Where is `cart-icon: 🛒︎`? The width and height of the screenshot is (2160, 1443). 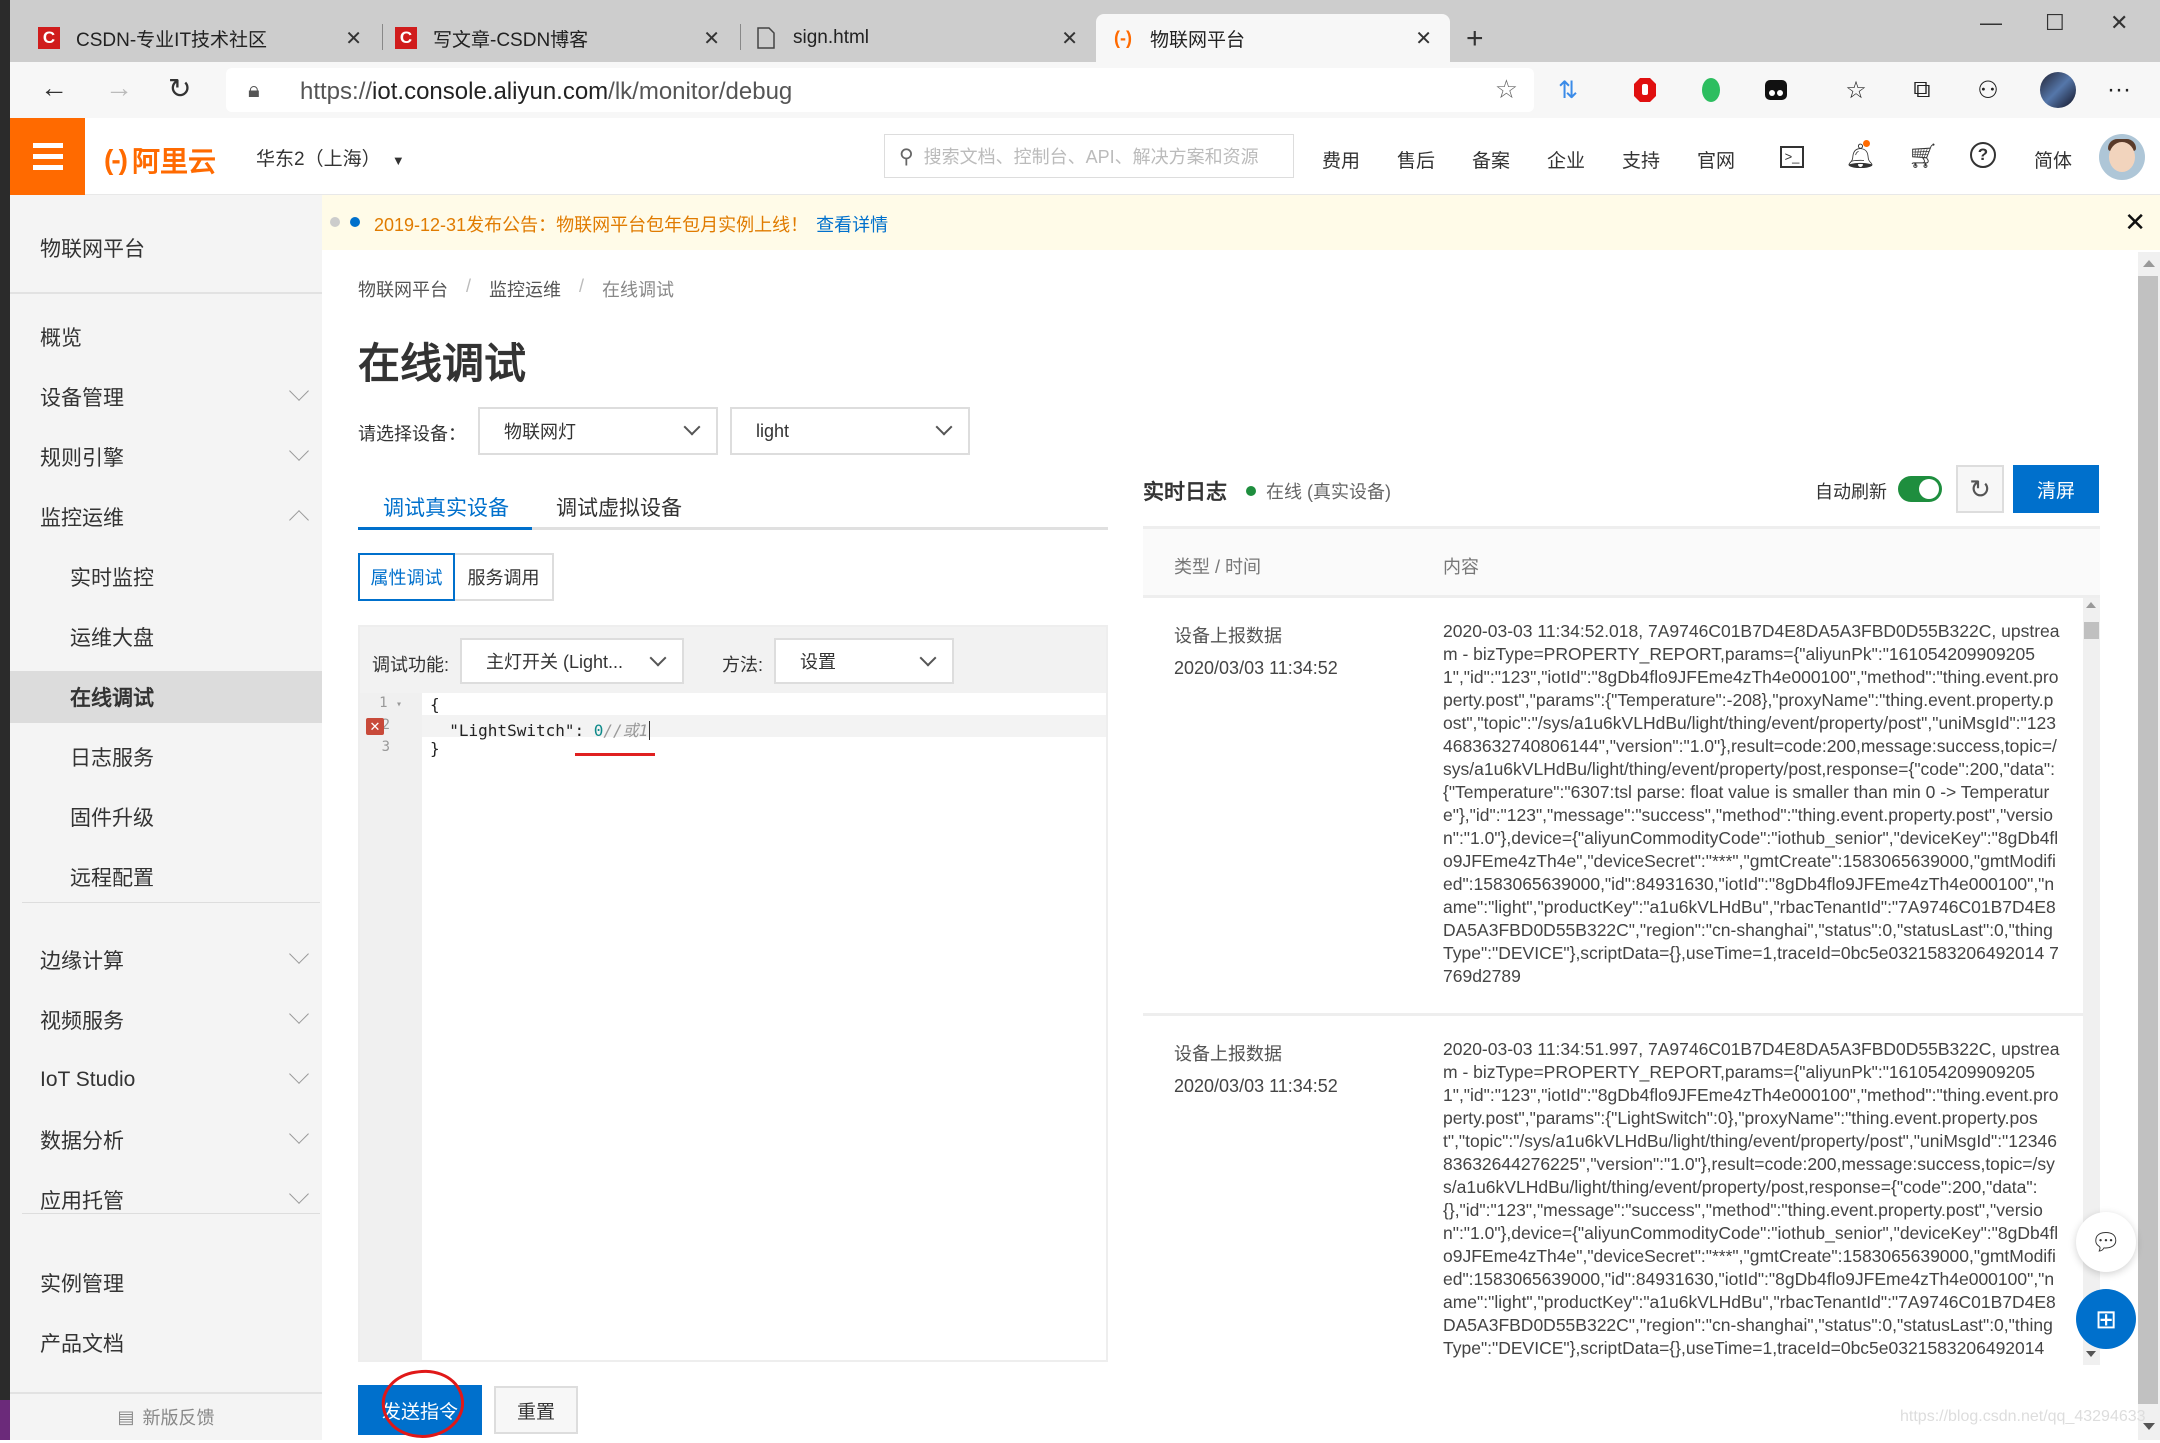
cart-icon: 🛒︎ is located at coordinates (1923, 156).